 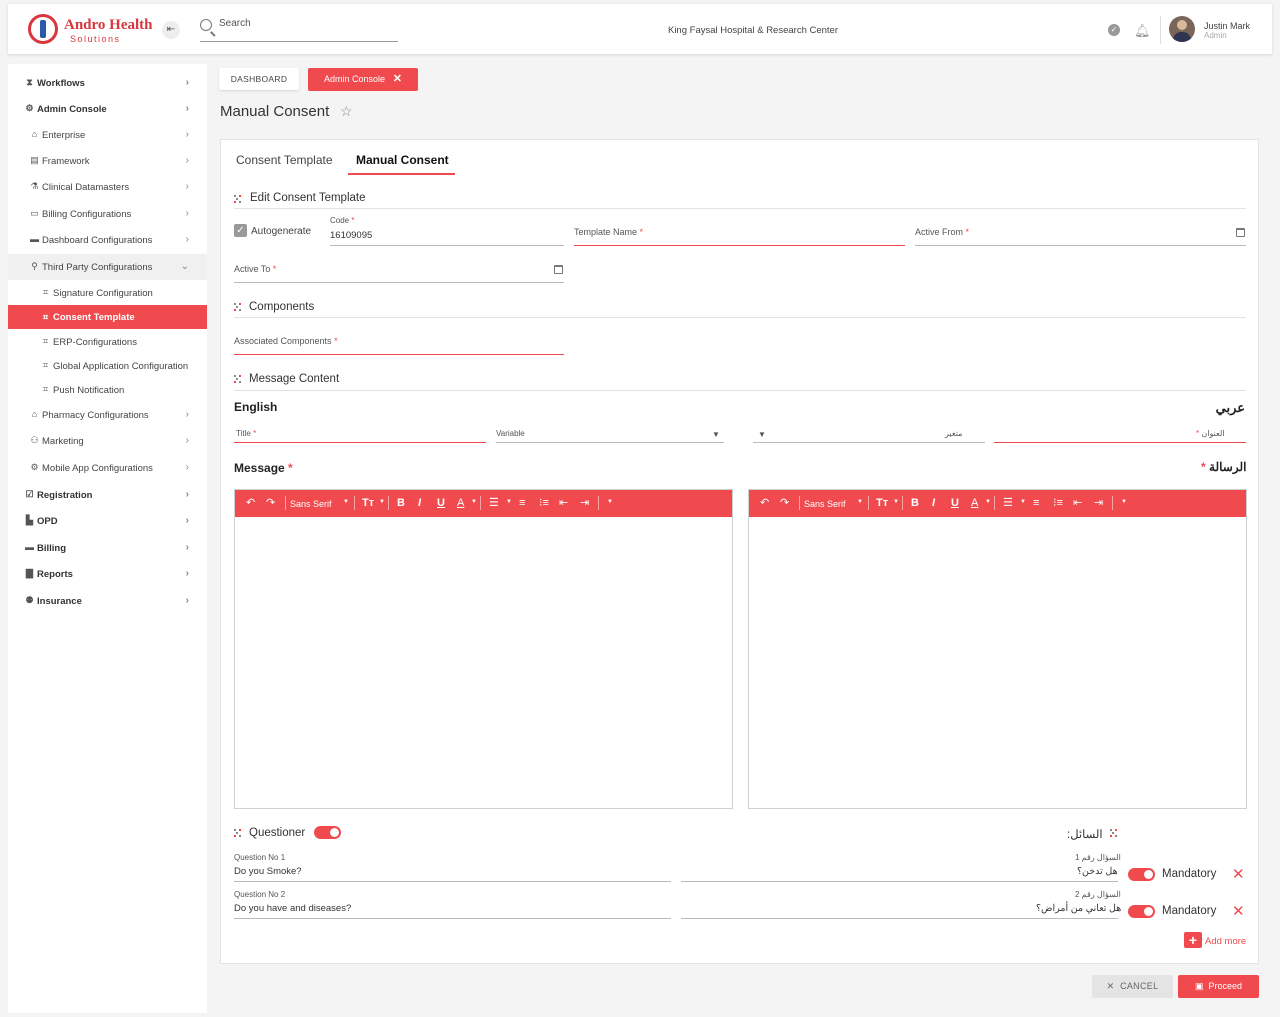 I want to click on sidebar-item-third-party-configurations: ⚲ Third Party Configurations ⌄, so click(x=107, y=267).